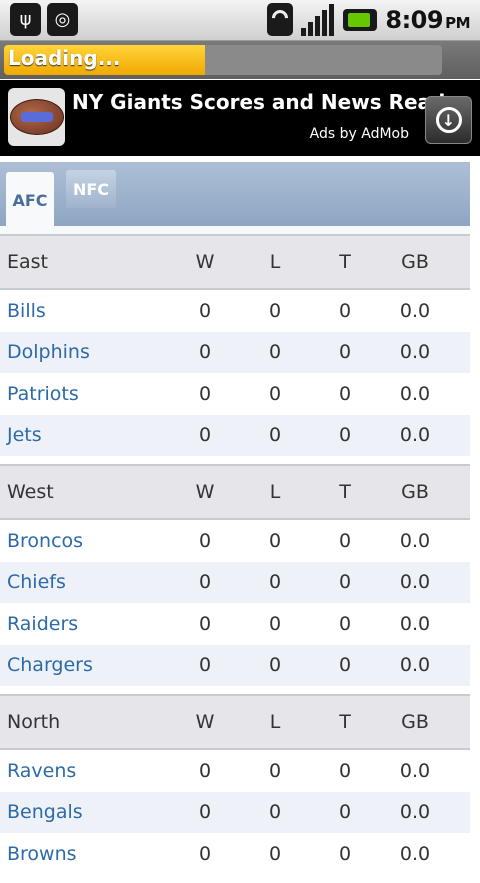 Image resolution: width=480 pixels, height=883 pixels. I want to click on clock-time: 8:09, so click(414, 19).